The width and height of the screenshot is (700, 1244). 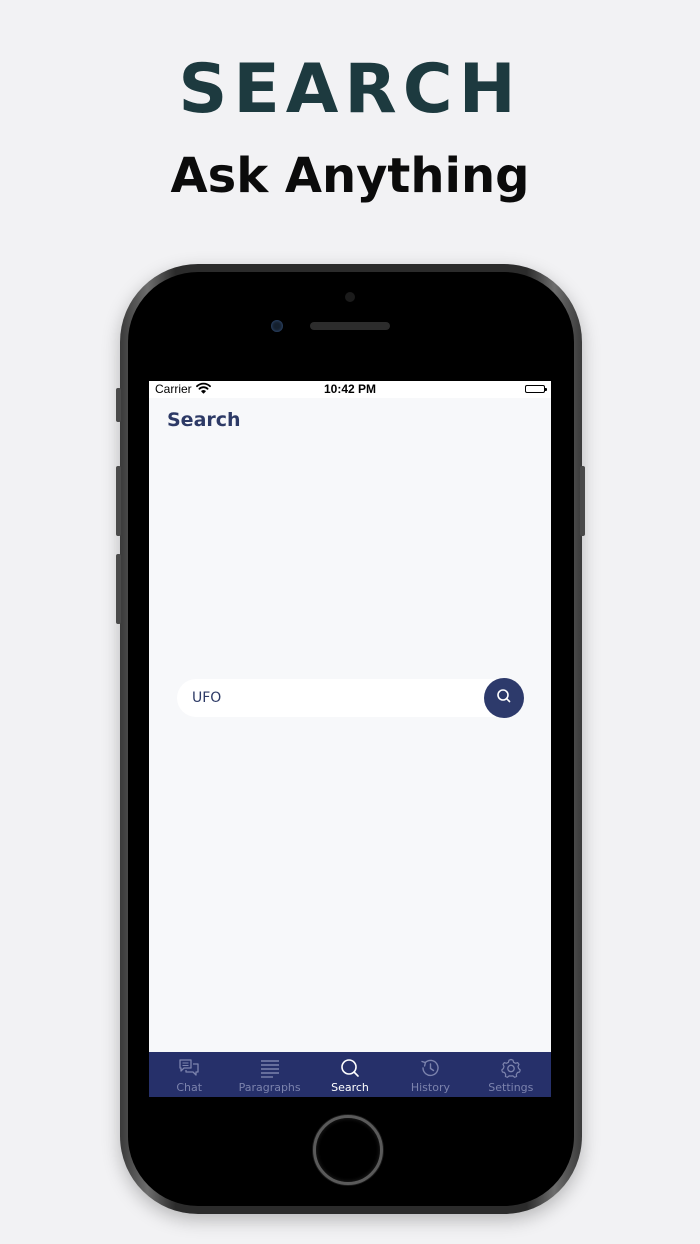 I want to click on tab-paragraphs: Paragraphs, so click(x=269, y=1074).